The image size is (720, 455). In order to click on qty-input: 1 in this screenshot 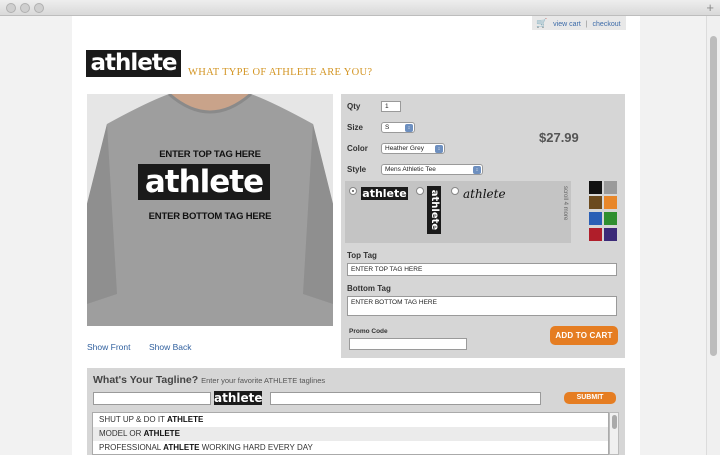, I will do `click(391, 106)`.